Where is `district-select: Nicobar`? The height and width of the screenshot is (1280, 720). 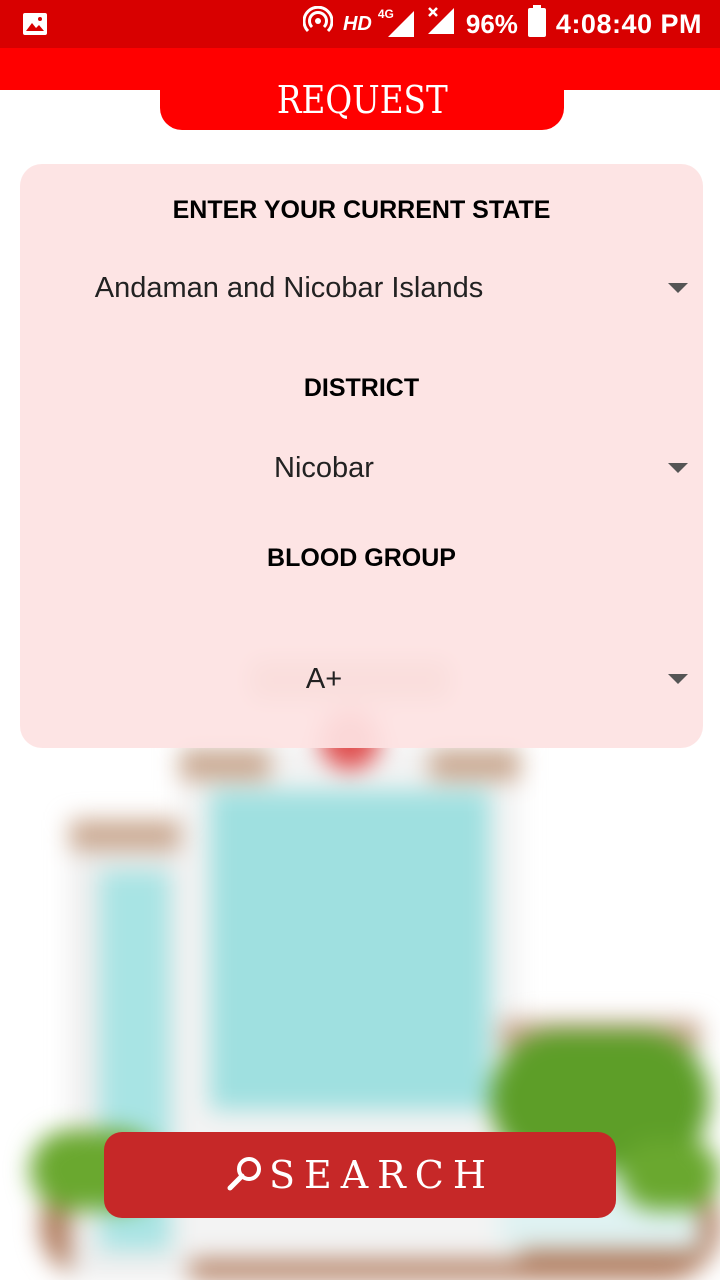 district-select: Nicobar is located at coordinates (365, 468).